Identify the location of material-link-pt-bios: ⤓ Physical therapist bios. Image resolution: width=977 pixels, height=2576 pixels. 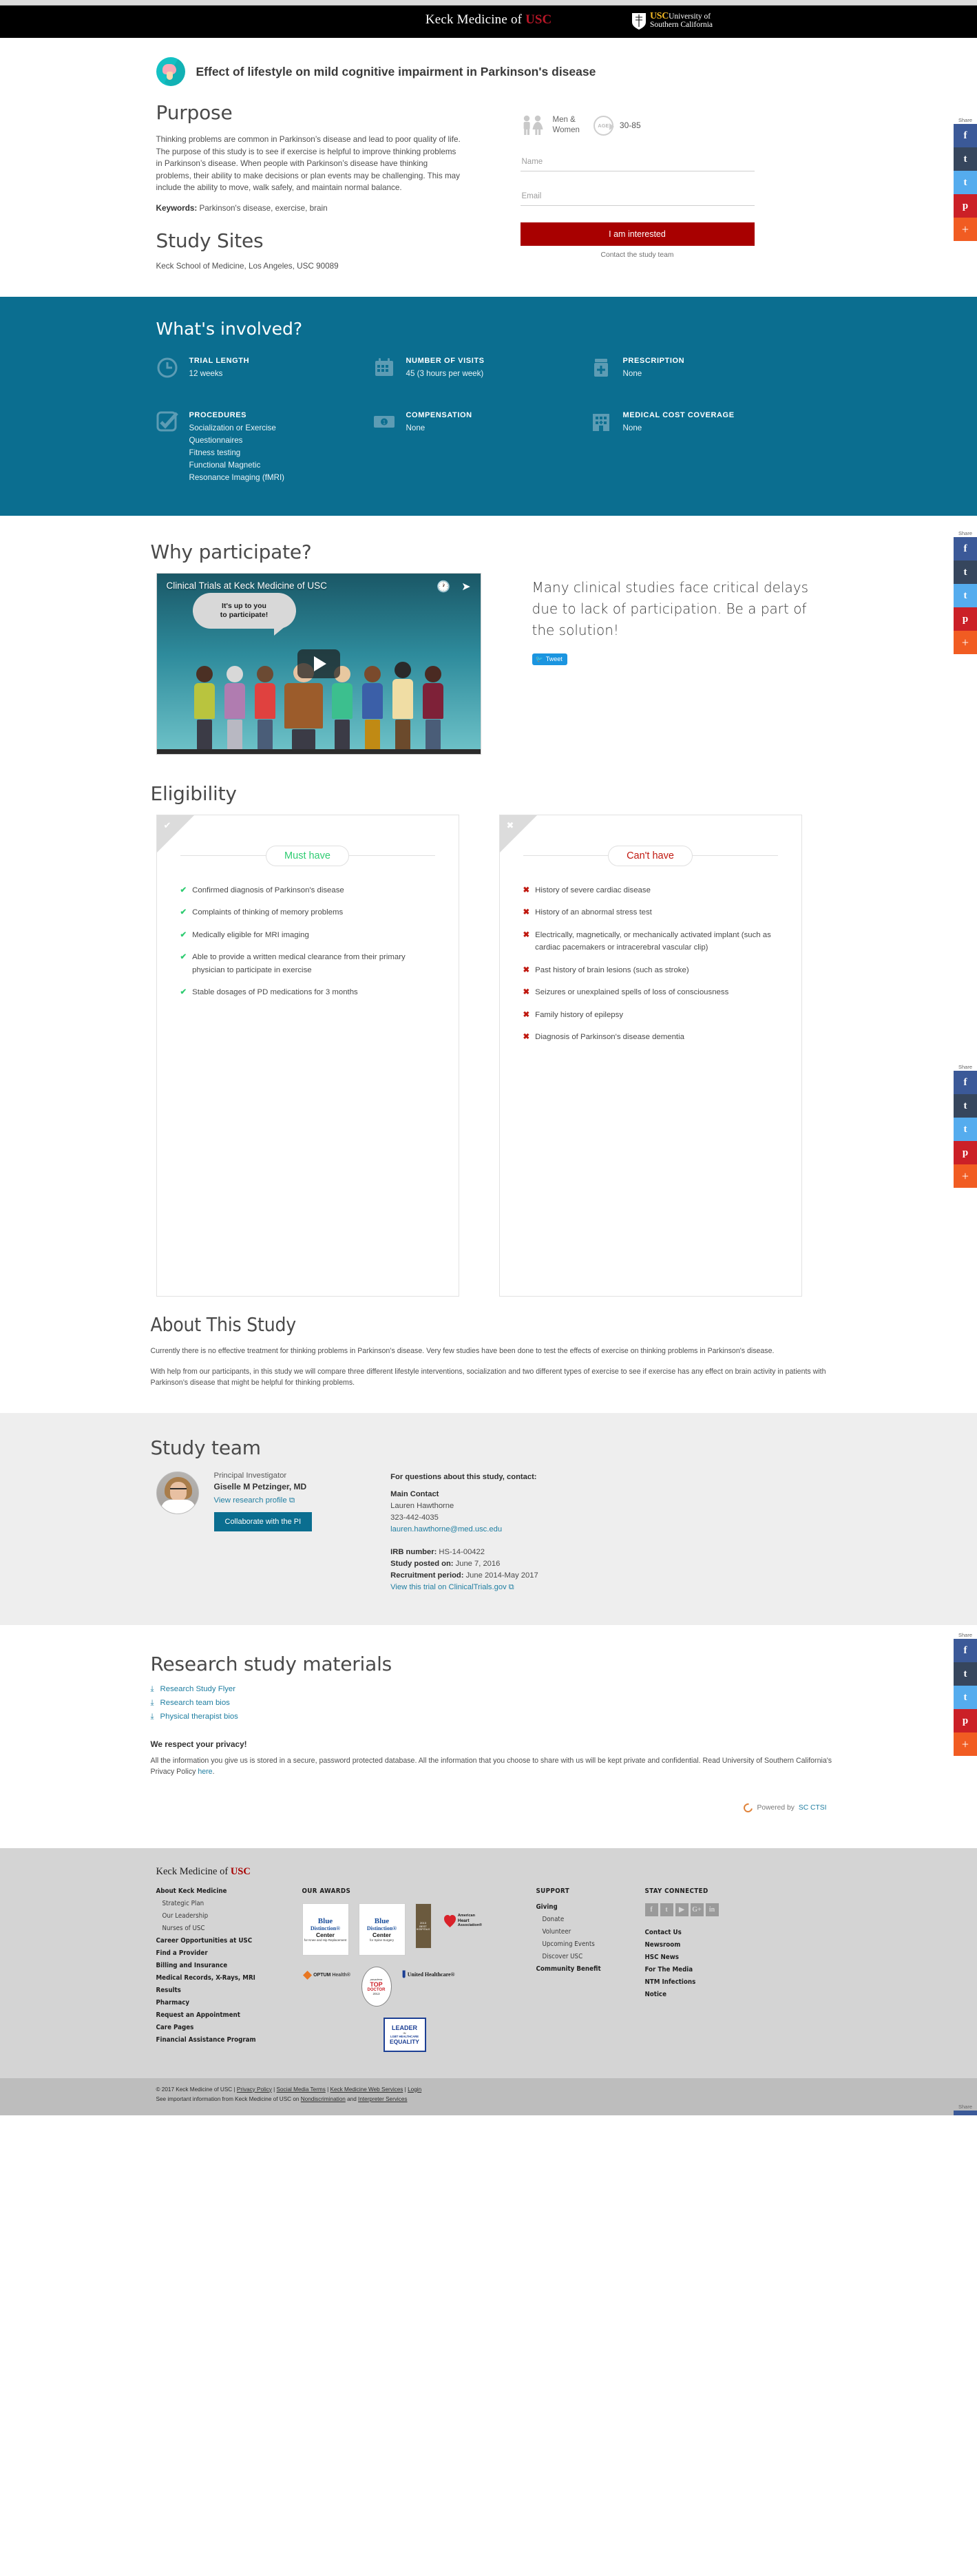
(494, 1717).